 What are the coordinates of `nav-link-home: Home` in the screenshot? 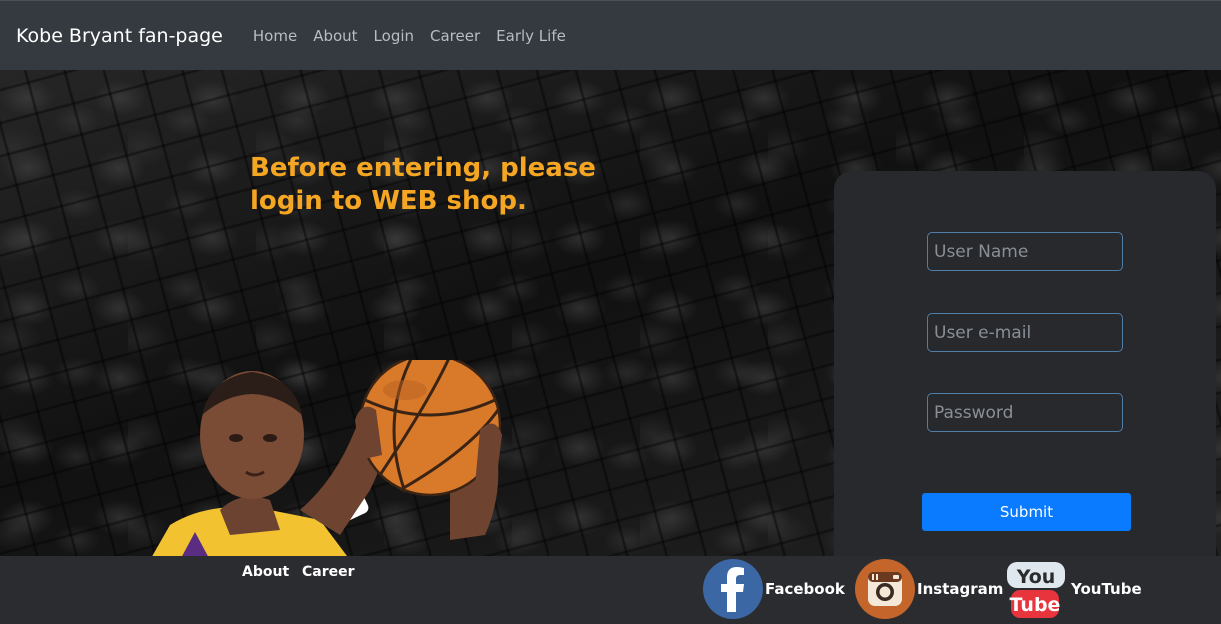 It's located at (275, 36).